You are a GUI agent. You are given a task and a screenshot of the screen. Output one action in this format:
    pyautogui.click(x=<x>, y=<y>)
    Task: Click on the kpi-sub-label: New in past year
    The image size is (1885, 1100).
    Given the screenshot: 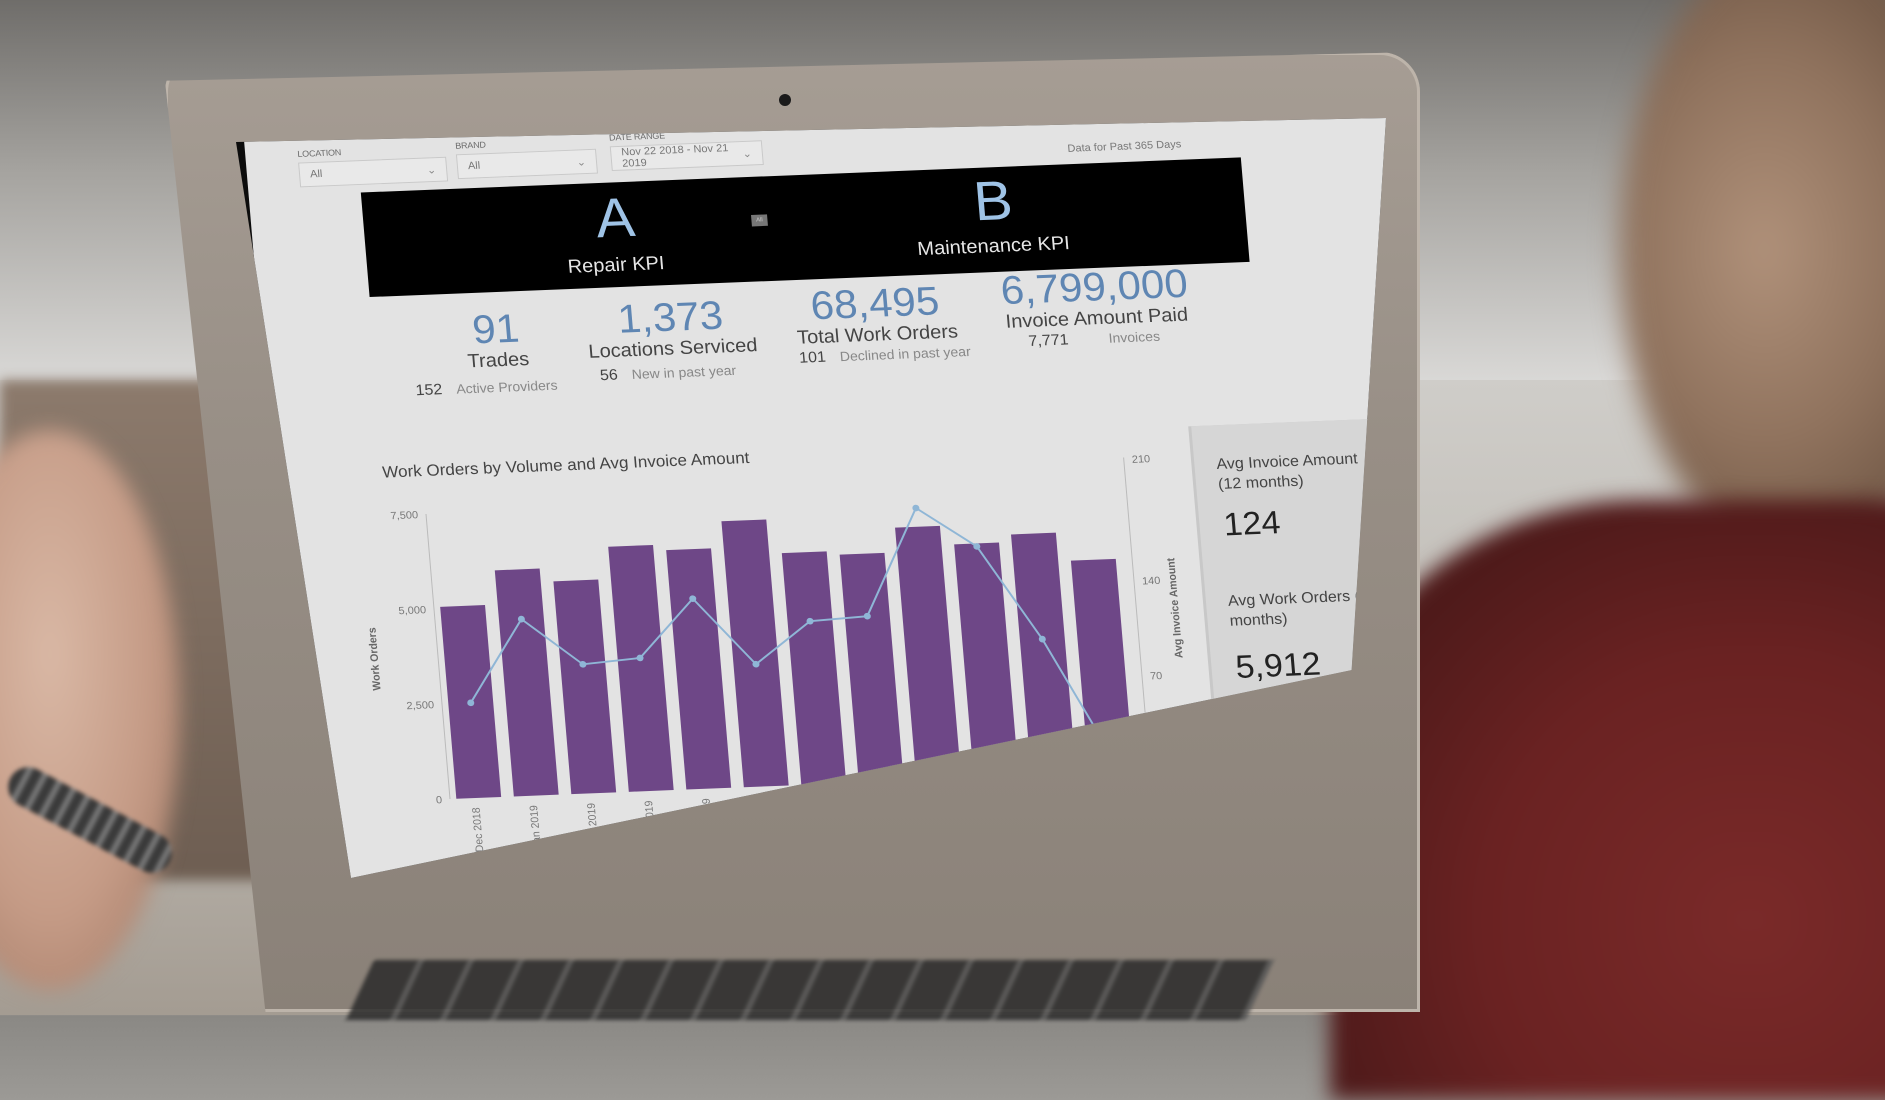 What is the action you would take?
    pyautogui.click(x=684, y=372)
    